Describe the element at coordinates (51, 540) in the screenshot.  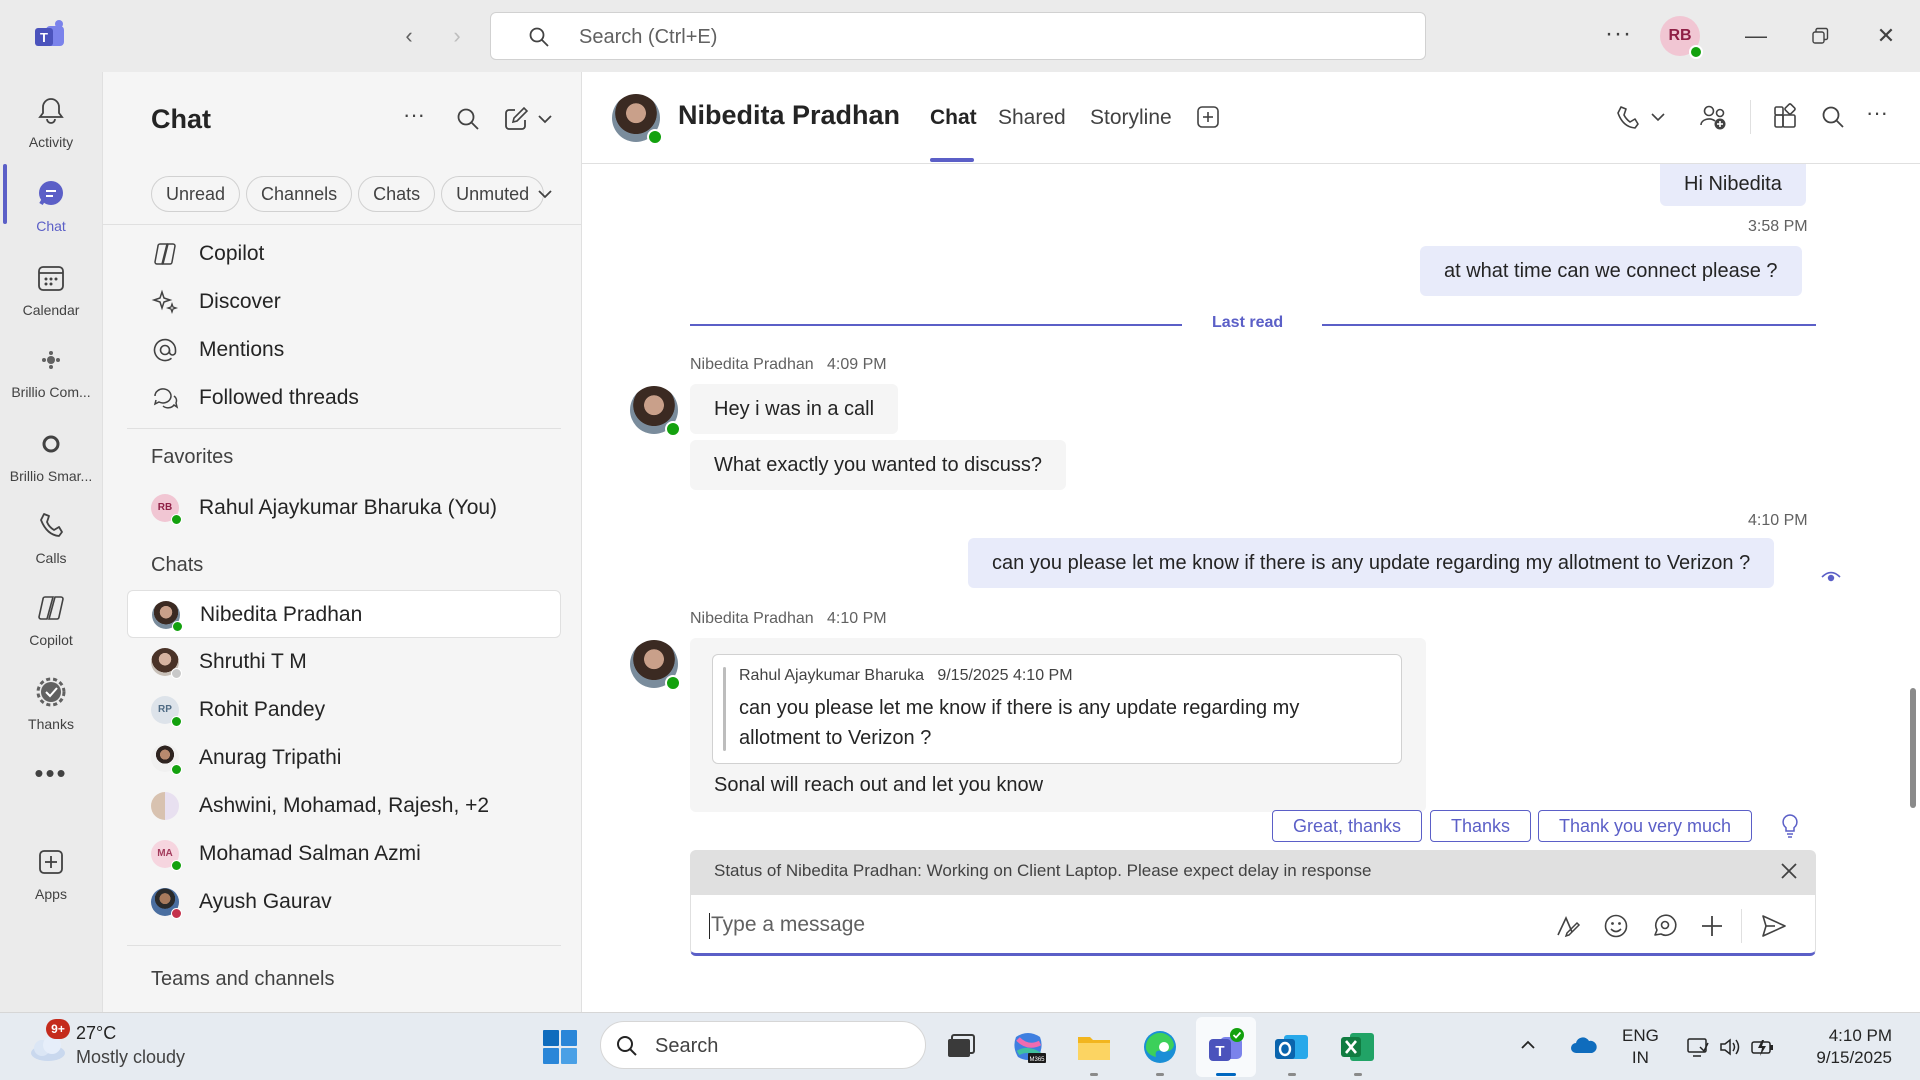
I see `rail-item-calls: Calls` at that location.